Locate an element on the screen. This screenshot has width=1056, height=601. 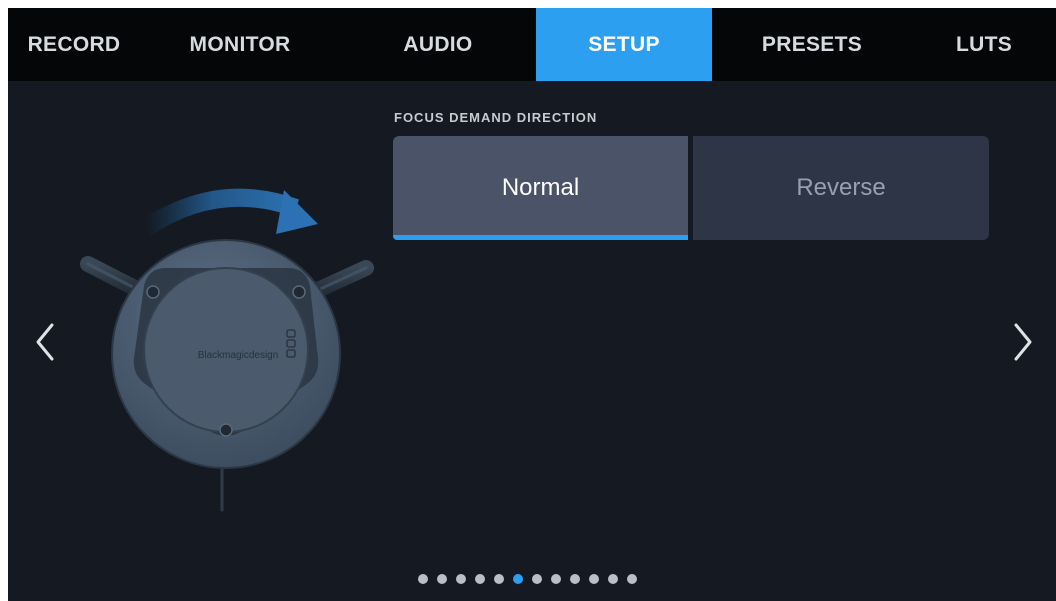
tab-bar: RECORD MONITOR AUDIO SETUP PRESETS LUTS is located at coordinates (532, 44).